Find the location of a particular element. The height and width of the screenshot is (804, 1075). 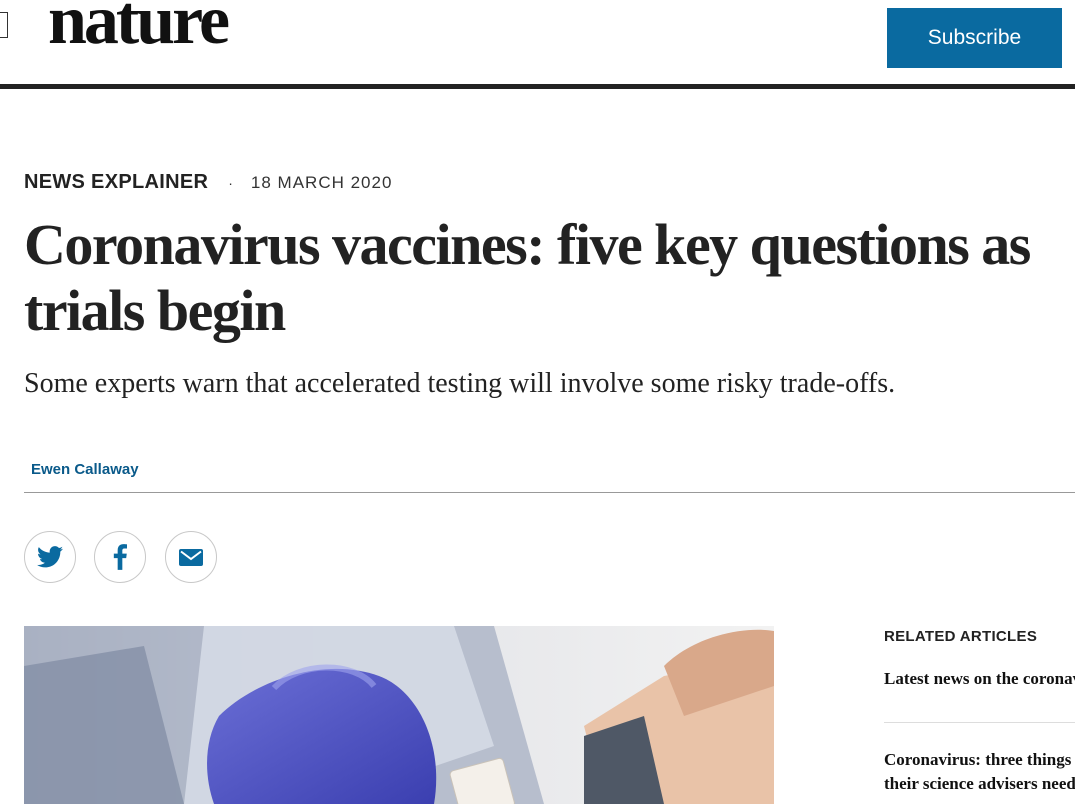

byline-divider is located at coordinates (549, 492).